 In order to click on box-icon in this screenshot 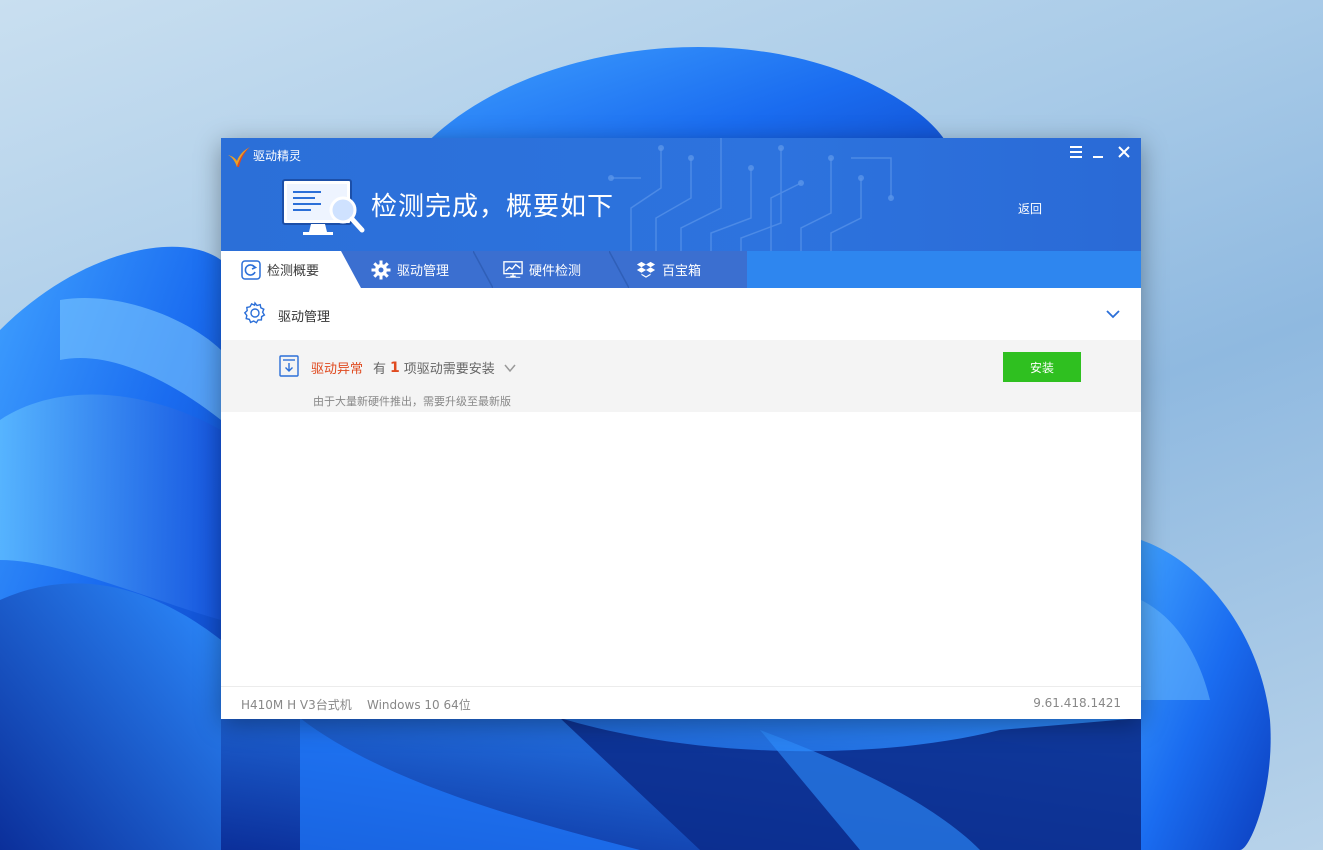, I will do `click(646, 269)`.